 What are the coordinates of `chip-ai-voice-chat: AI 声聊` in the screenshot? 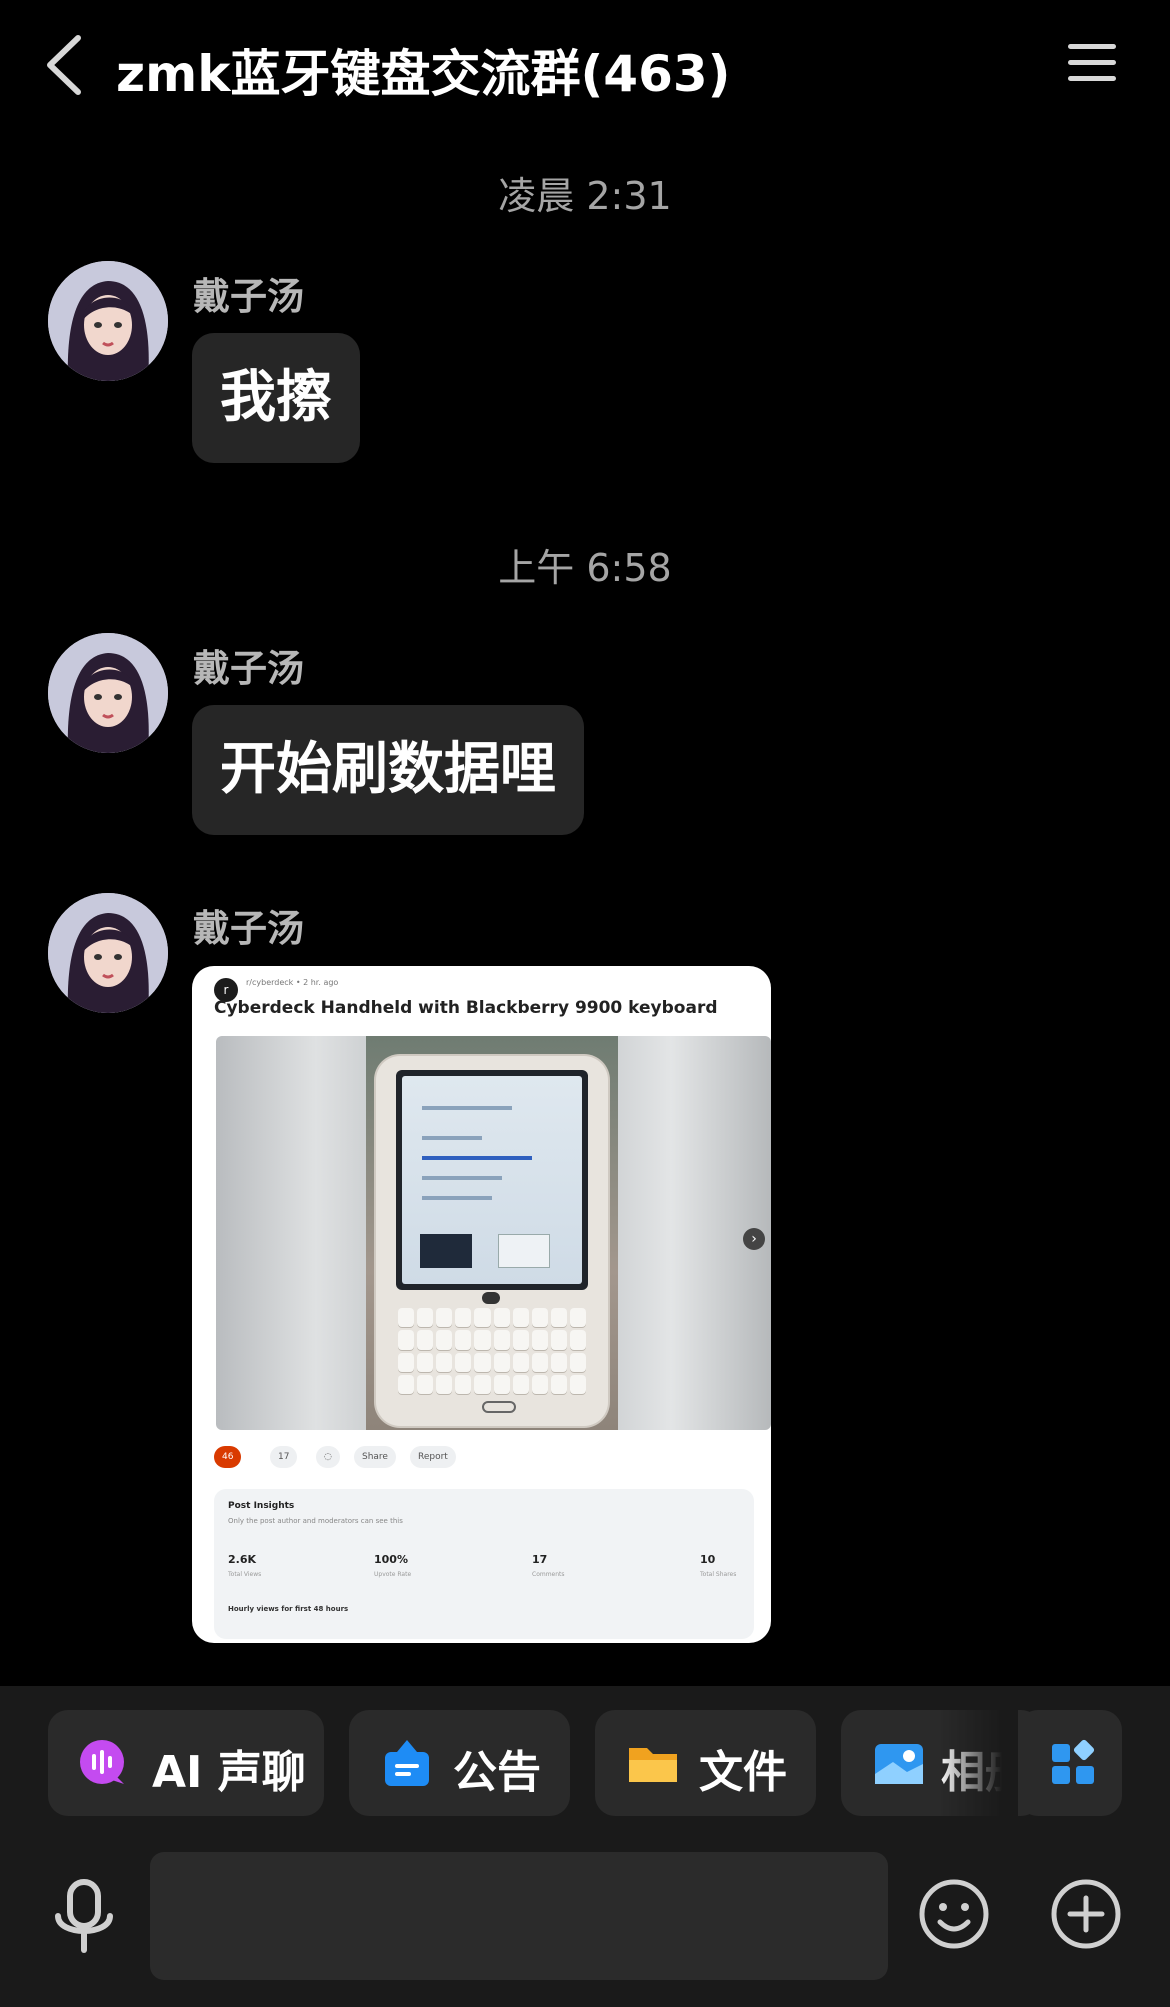 It's located at (186, 1763).